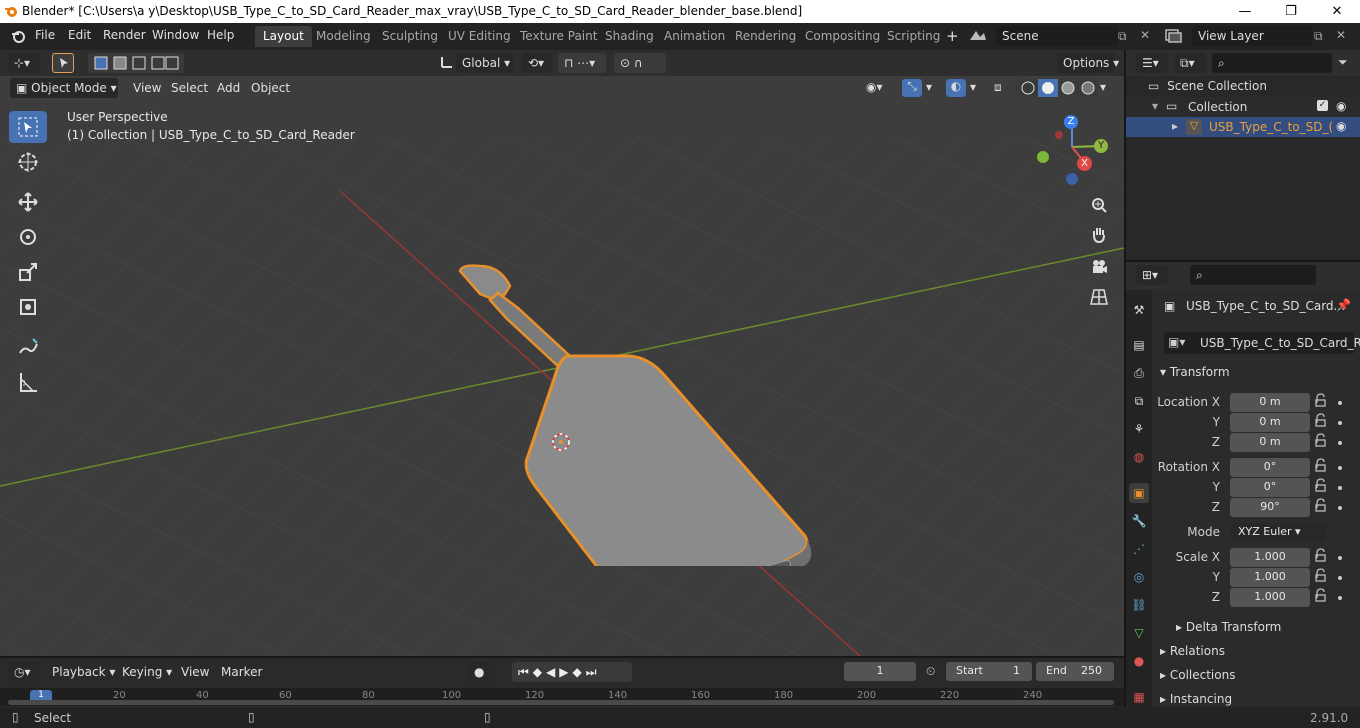 This screenshot has height=728, width=1360. What do you see at coordinates (147, 88) in the screenshot?
I see `viewport-menu-view: View` at bounding box center [147, 88].